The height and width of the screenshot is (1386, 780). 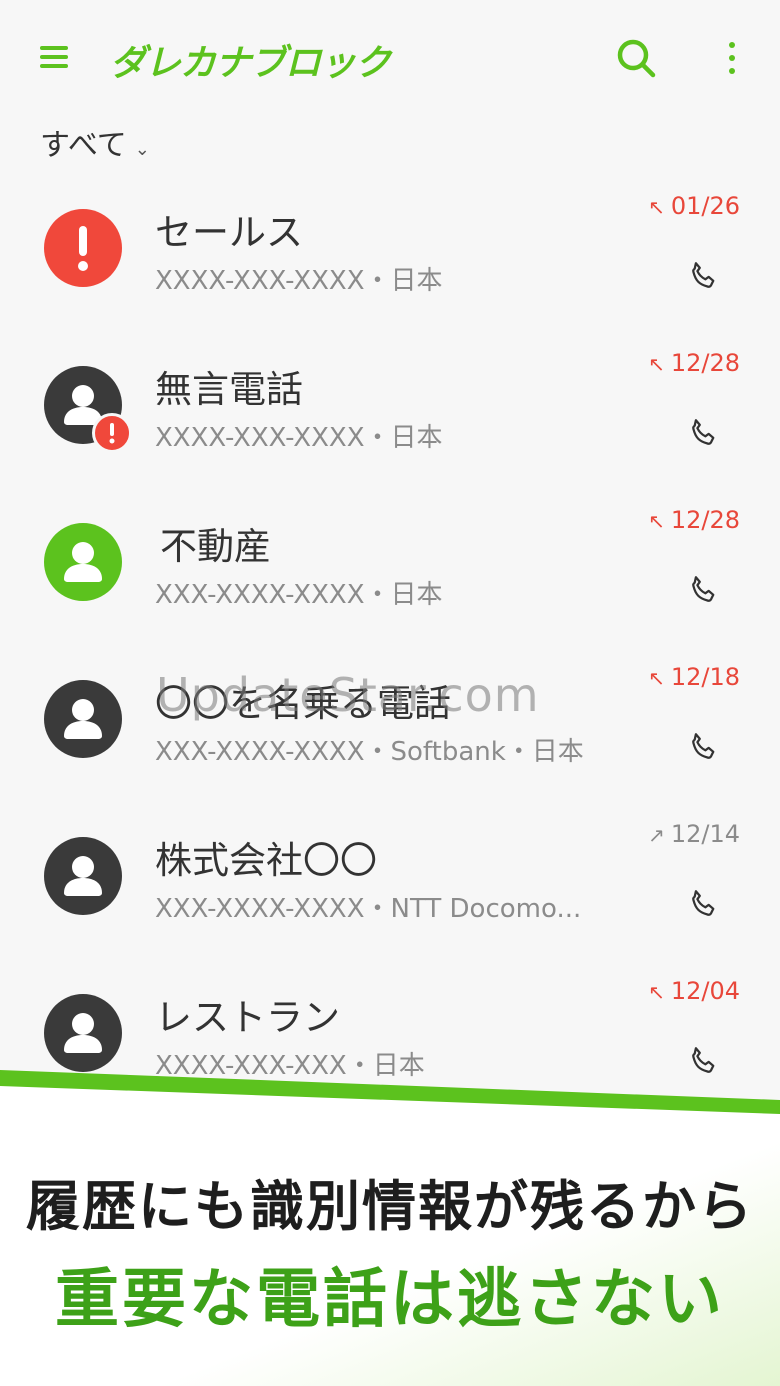 What do you see at coordinates (636, 58) in the screenshot?
I see `search-icon` at bounding box center [636, 58].